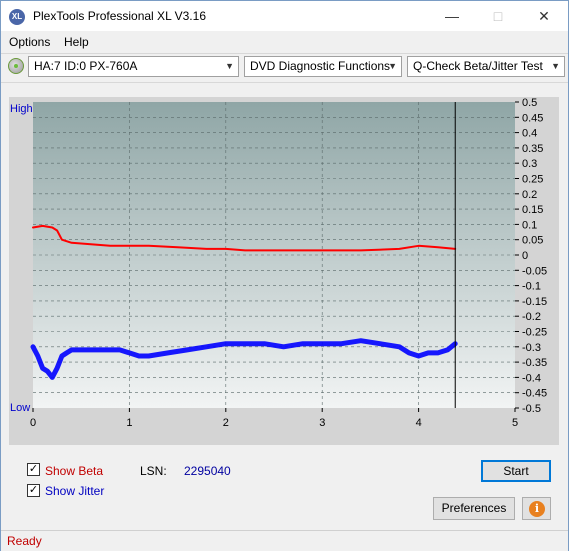 The width and height of the screenshot is (569, 551). What do you see at coordinates (284, 540) in the screenshot?
I see `status-bar: Ready` at bounding box center [284, 540].